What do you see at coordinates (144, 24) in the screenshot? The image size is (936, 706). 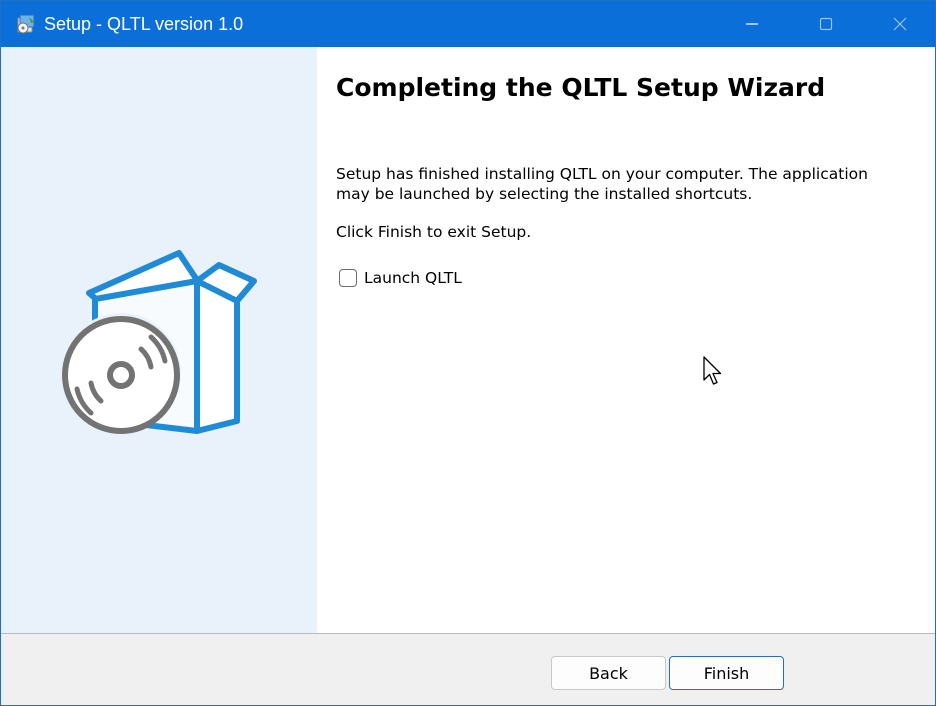 I see `window-title: Setup - QLTL version 1.0` at bounding box center [144, 24].